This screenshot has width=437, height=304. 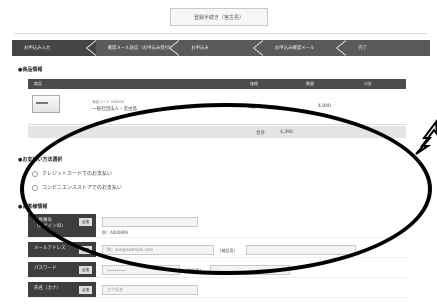 I want to click on product-qty: 1個, so click(x=252, y=107).